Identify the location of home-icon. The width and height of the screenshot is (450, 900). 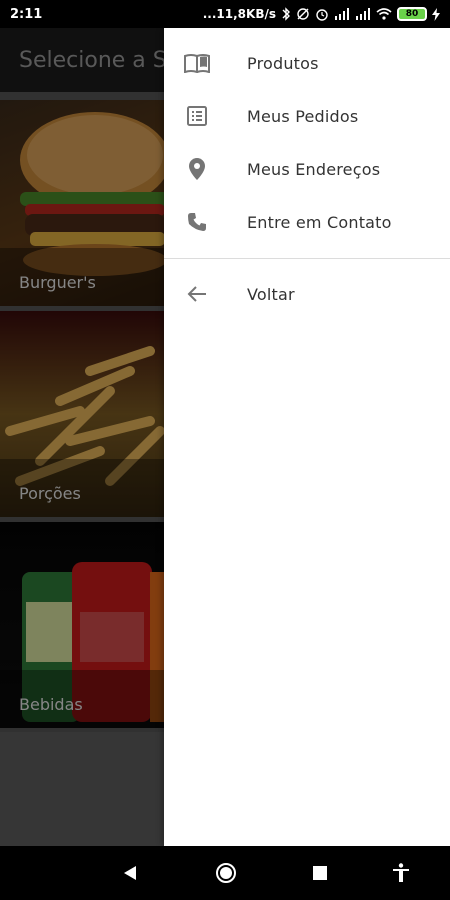
(226, 873).